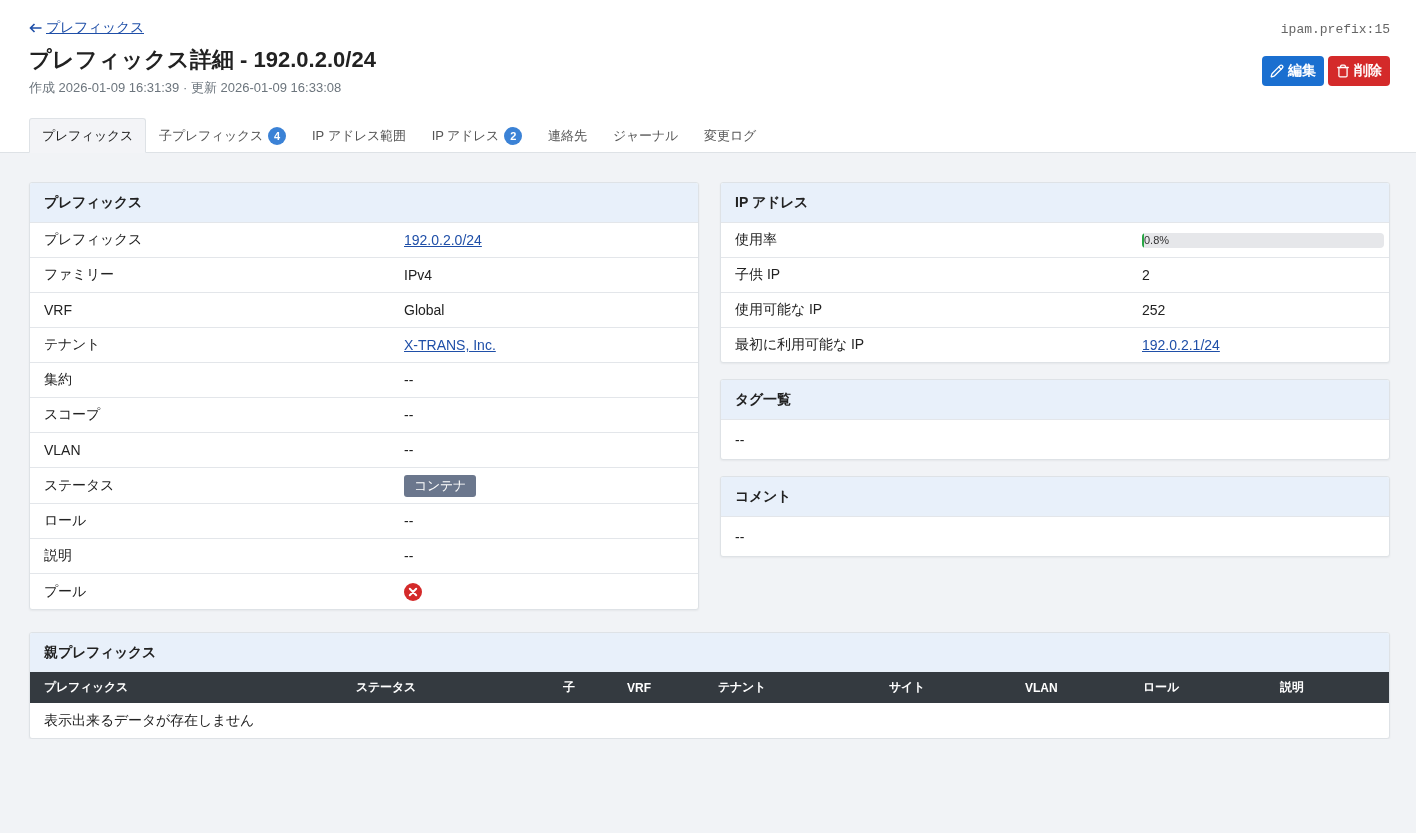 Image resolution: width=1416 pixels, height=833 pixels. Describe the element at coordinates (65, 591) in the screenshot. I see `field-label: プール` at that location.